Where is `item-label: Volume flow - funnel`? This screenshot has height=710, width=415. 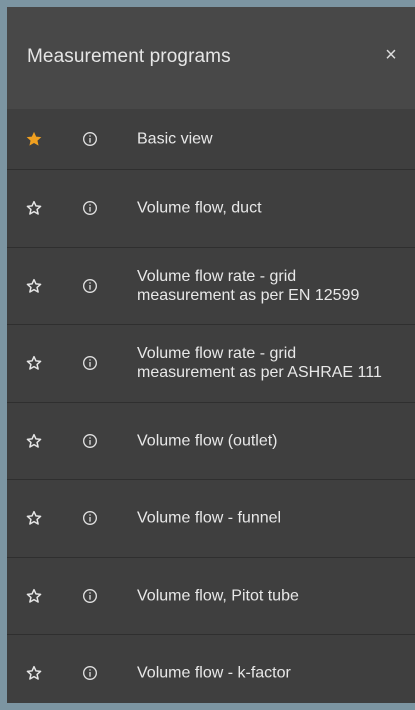
item-label: Volume flow - funnel is located at coordinates (209, 518).